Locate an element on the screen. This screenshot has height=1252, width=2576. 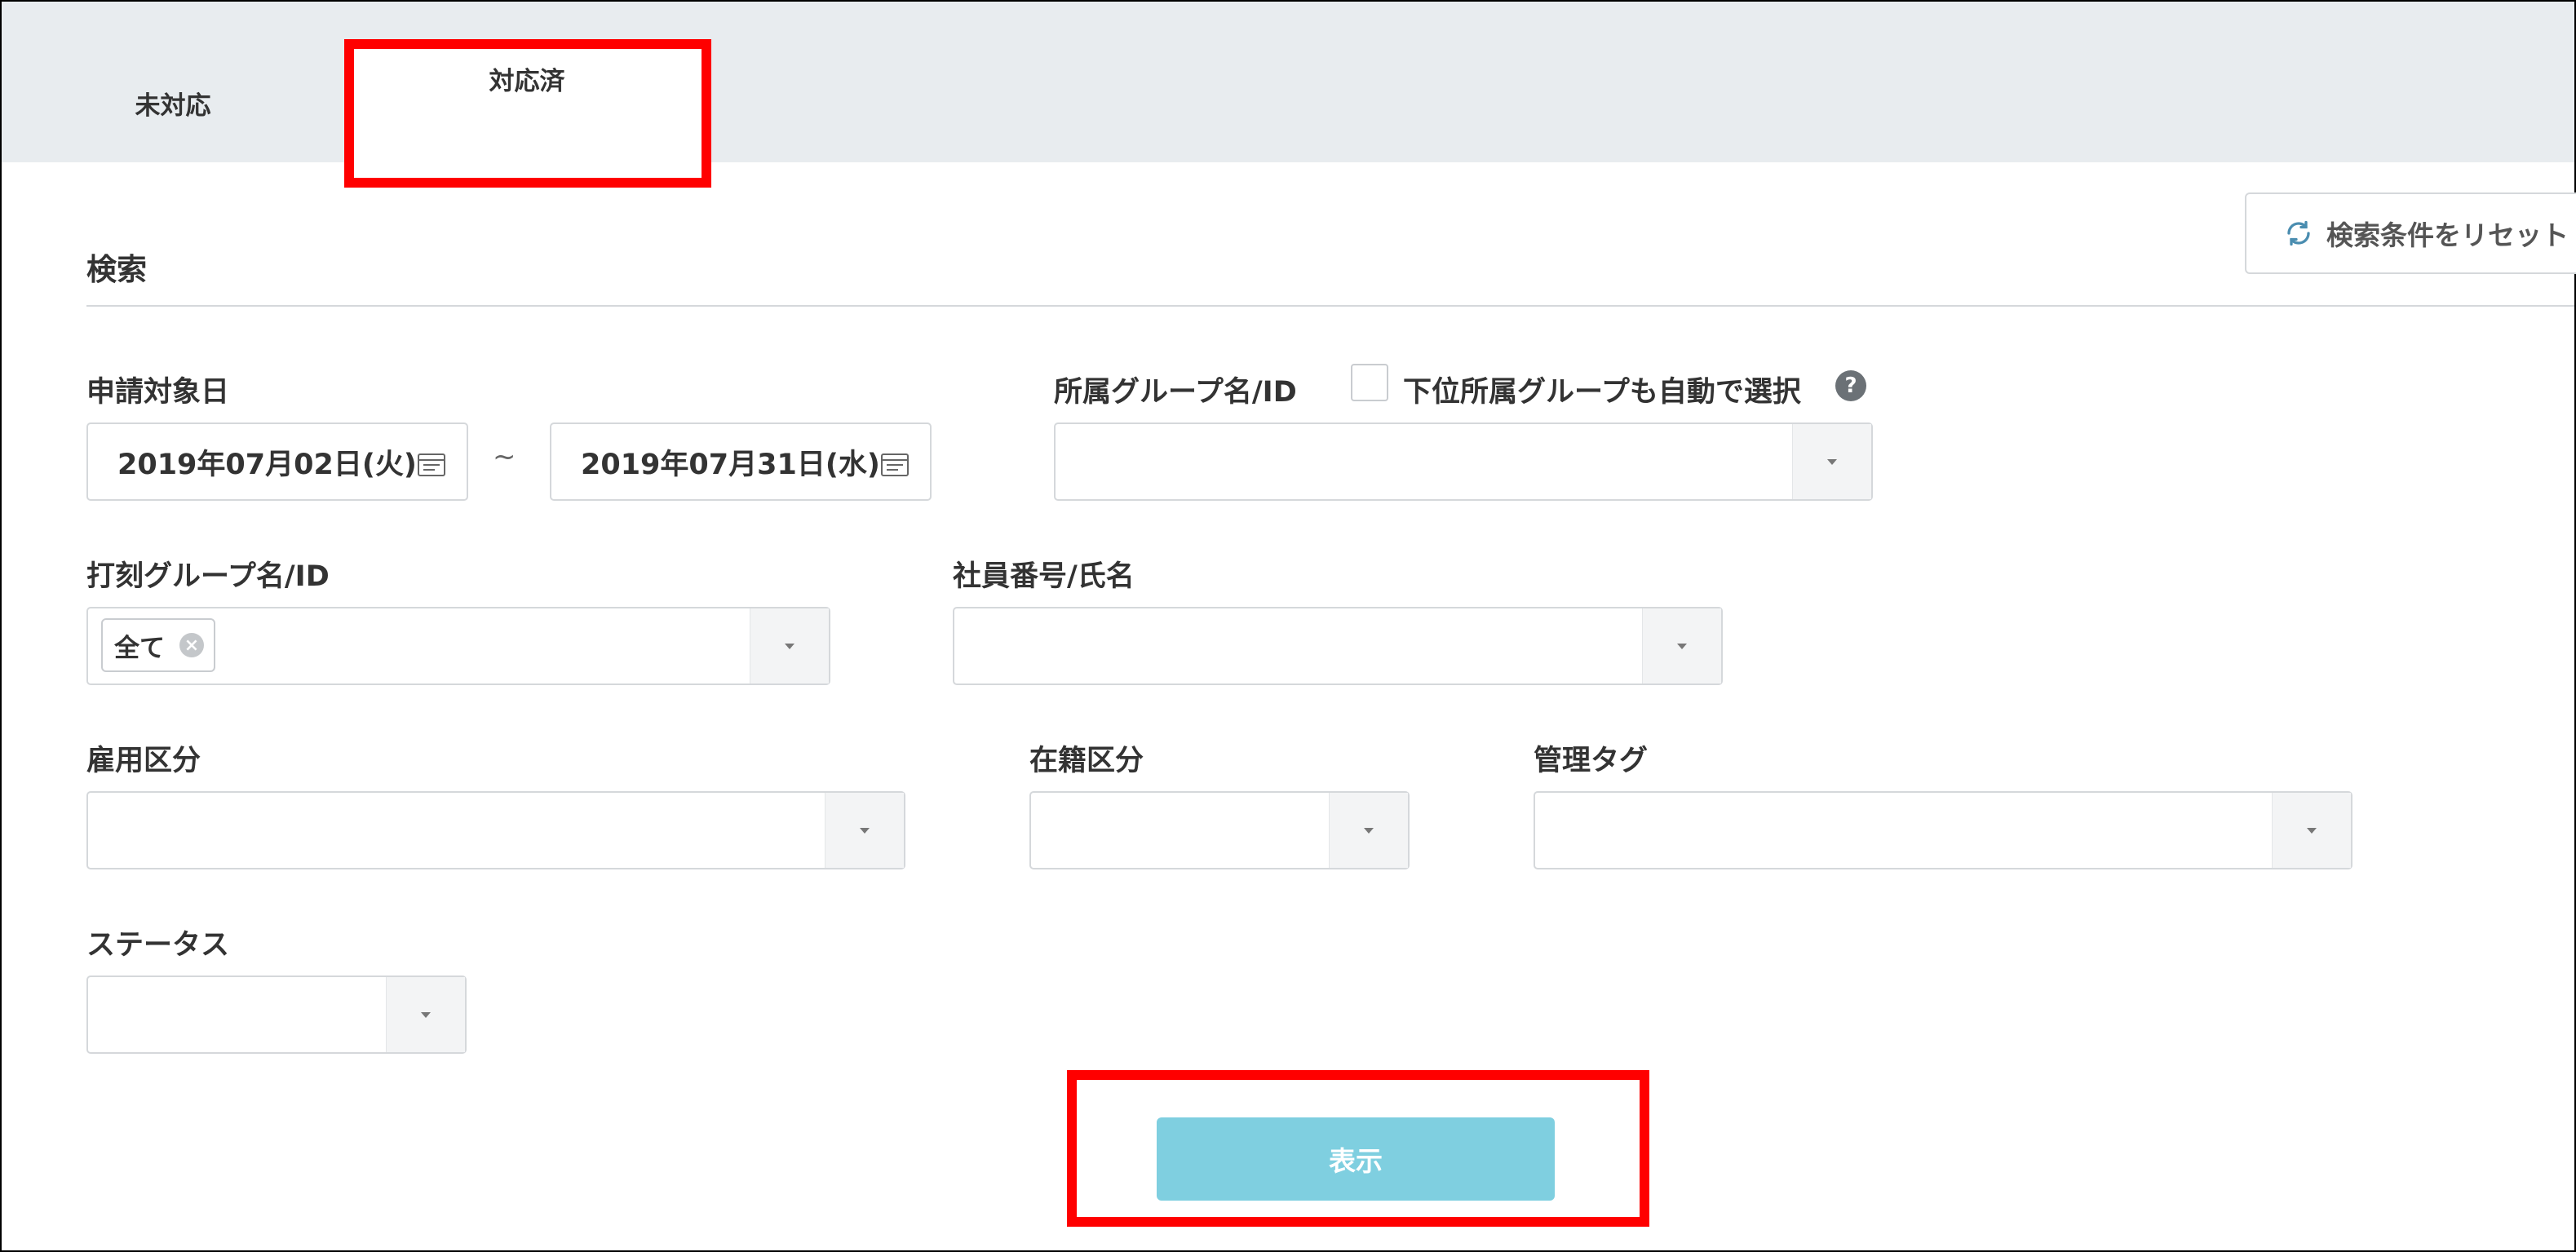
tab-pending: 未対応 is located at coordinates (173, 103).